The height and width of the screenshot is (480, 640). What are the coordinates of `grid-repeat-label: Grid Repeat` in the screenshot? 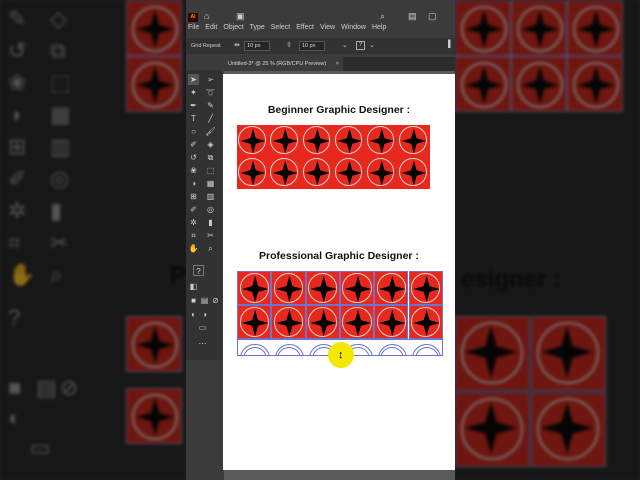 It's located at (206, 46).